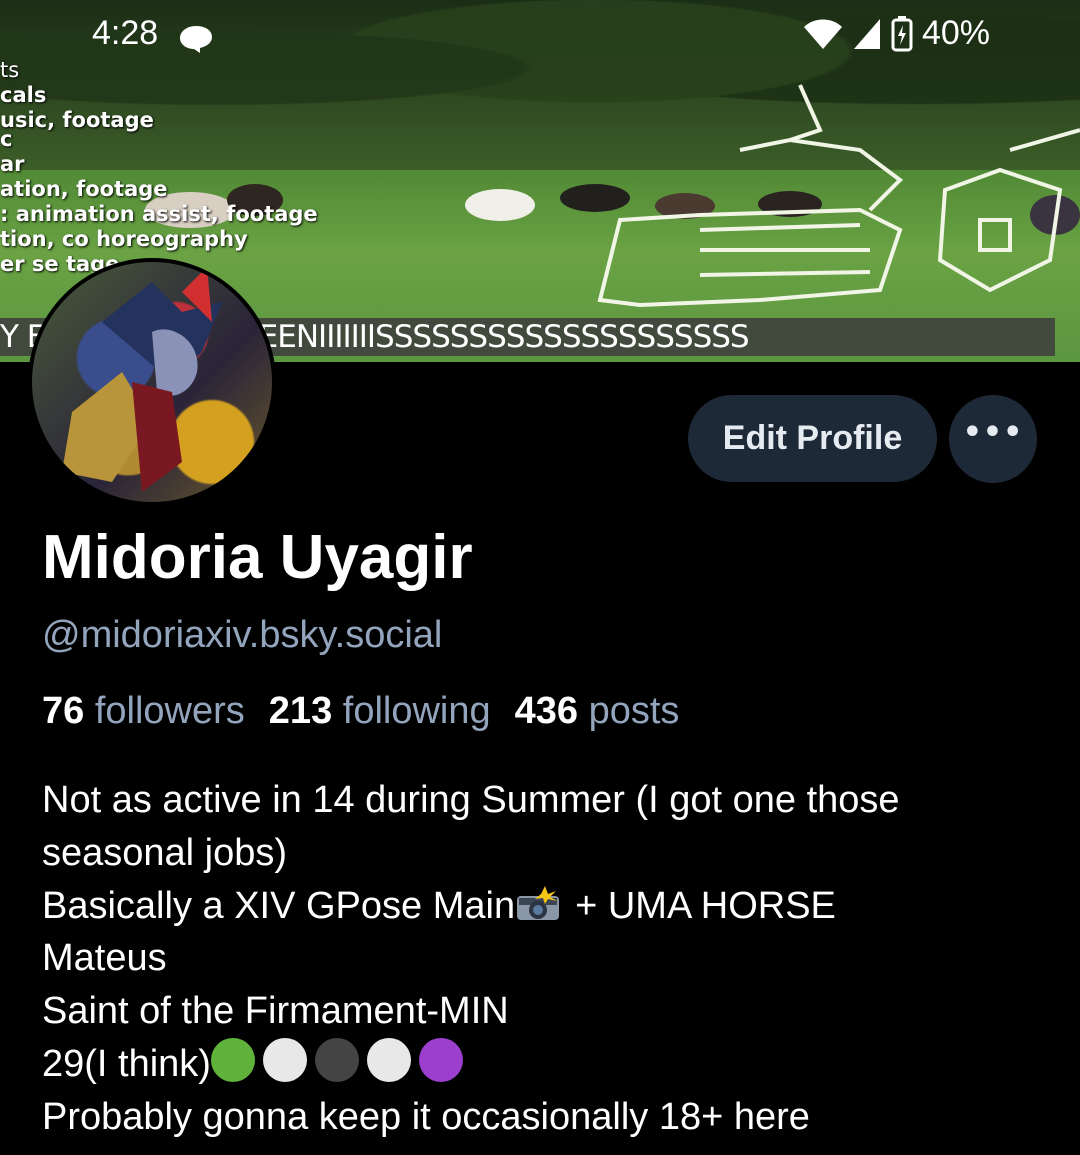 This screenshot has width=1080, height=1155. What do you see at coordinates (232, 1059) in the screenshot?
I see `green-circle-icon` at bounding box center [232, 1059].